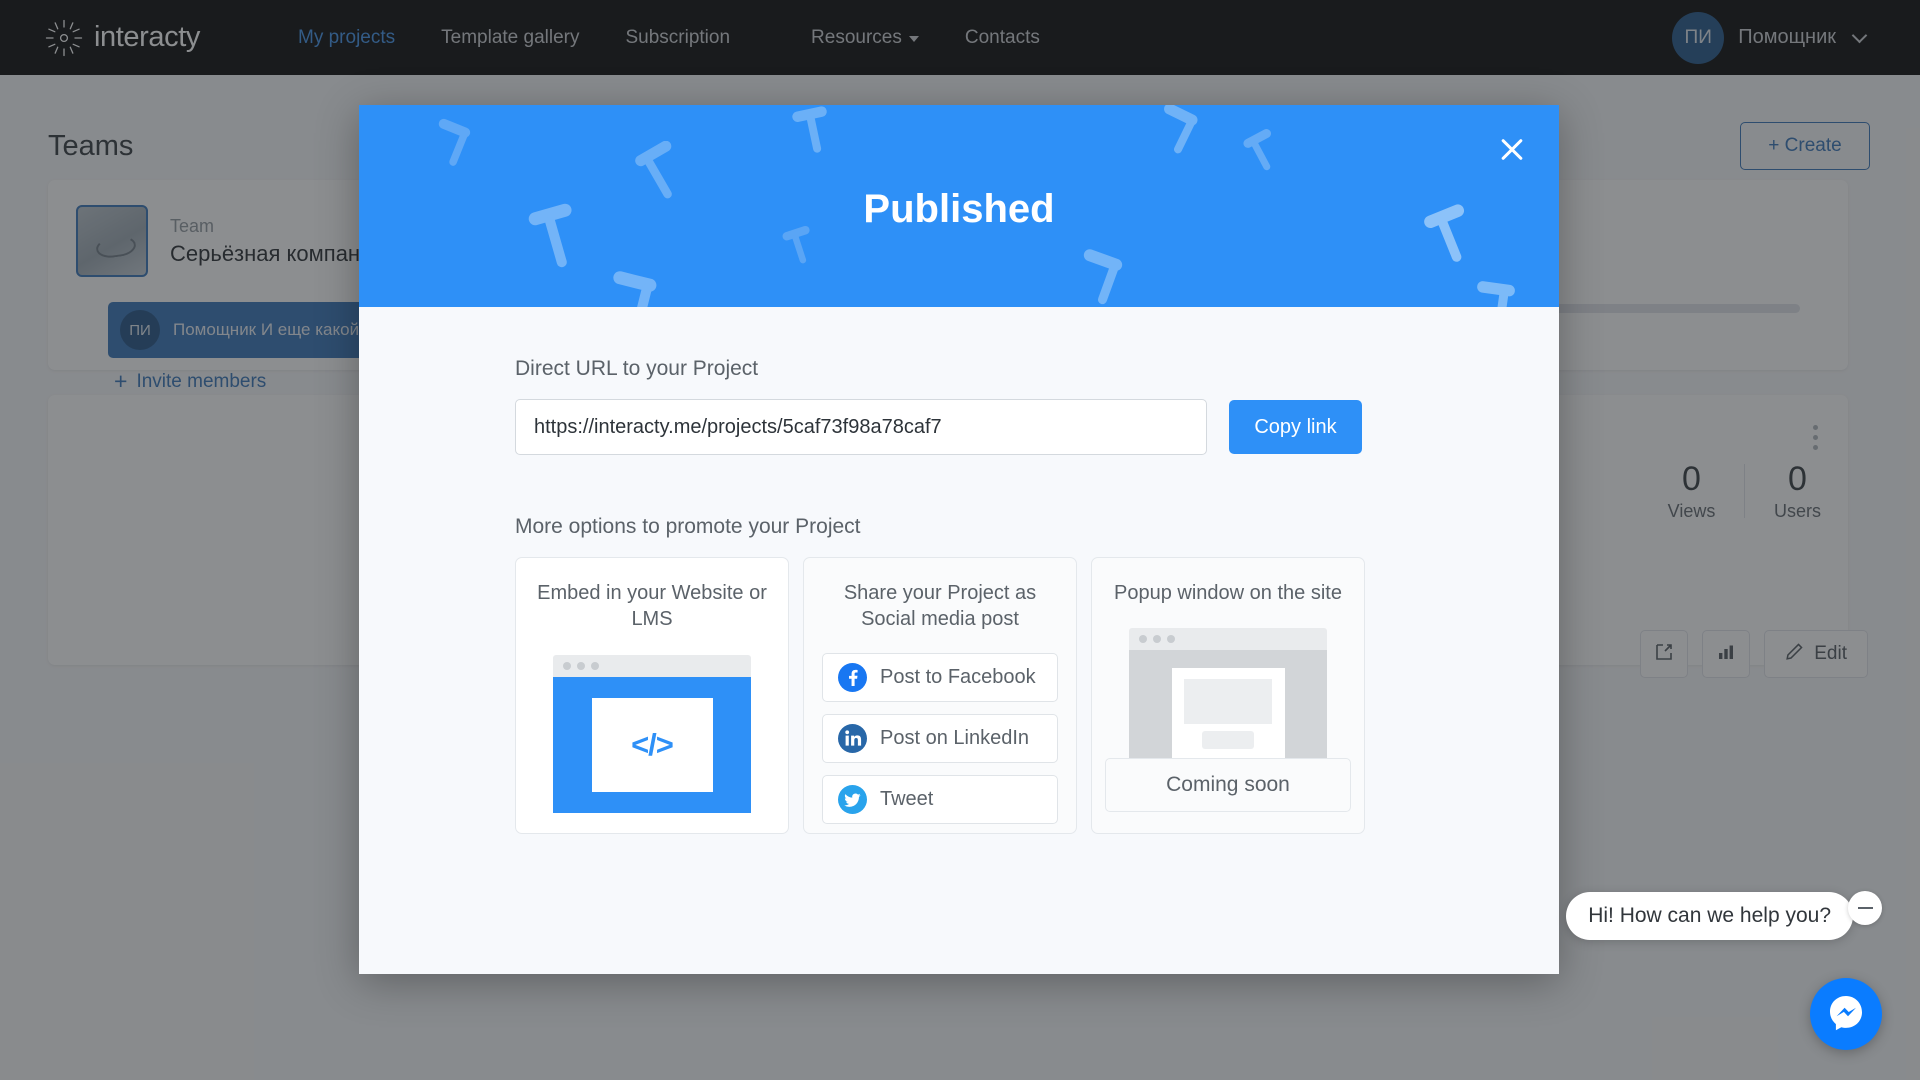 Image resolution: width=1920 pixels, height=1080 pixels. I want to click on embed-preview-mock: </>, so click(652, 733).